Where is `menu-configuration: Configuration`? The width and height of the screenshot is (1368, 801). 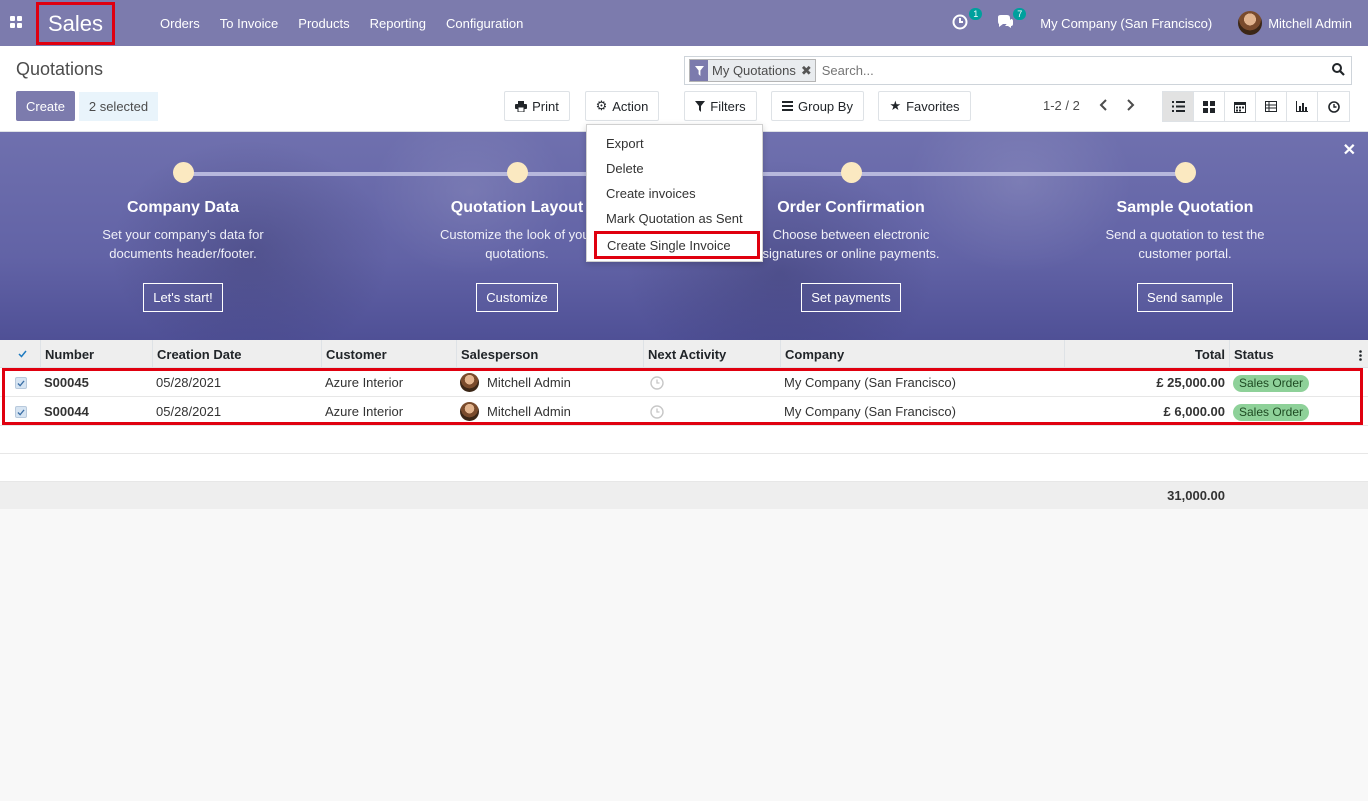 menu-configuration: Configuration is located at coordinates (484, 23).